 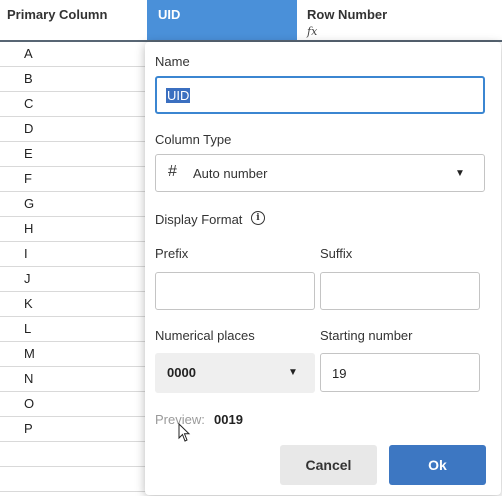 I want to click on column-header-label: UID, so click(x=169, y=14).